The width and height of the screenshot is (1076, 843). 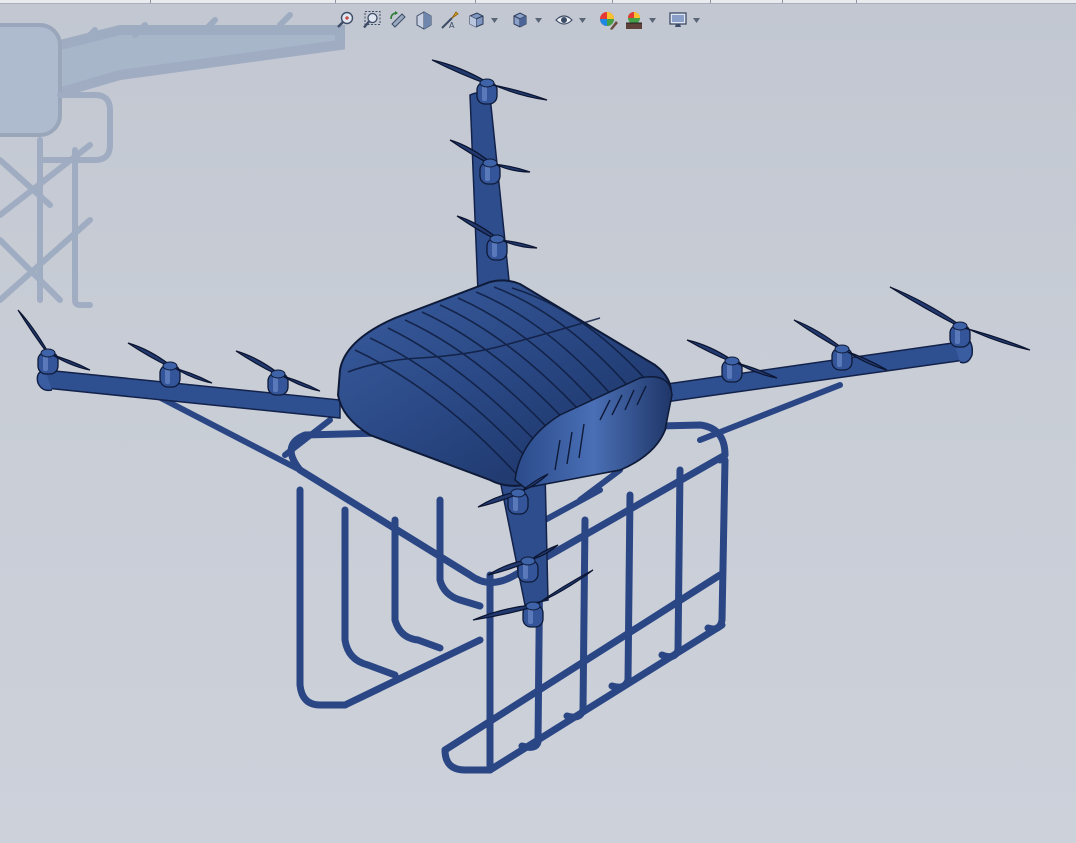 I want to click on drone-body, so click(x=504, y=384).